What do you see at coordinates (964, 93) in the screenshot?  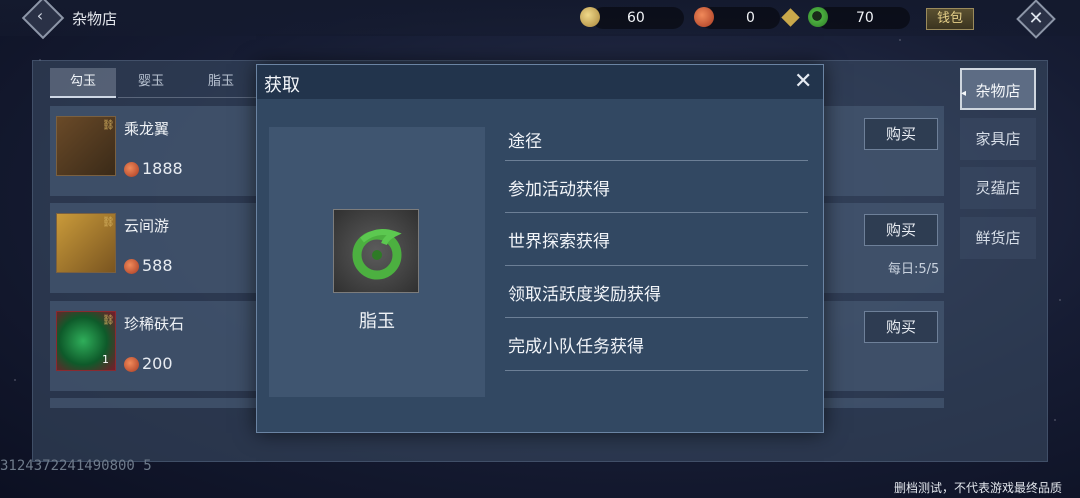 I see `chevron-left-icon: ◂` at bounding box center [964, 93].